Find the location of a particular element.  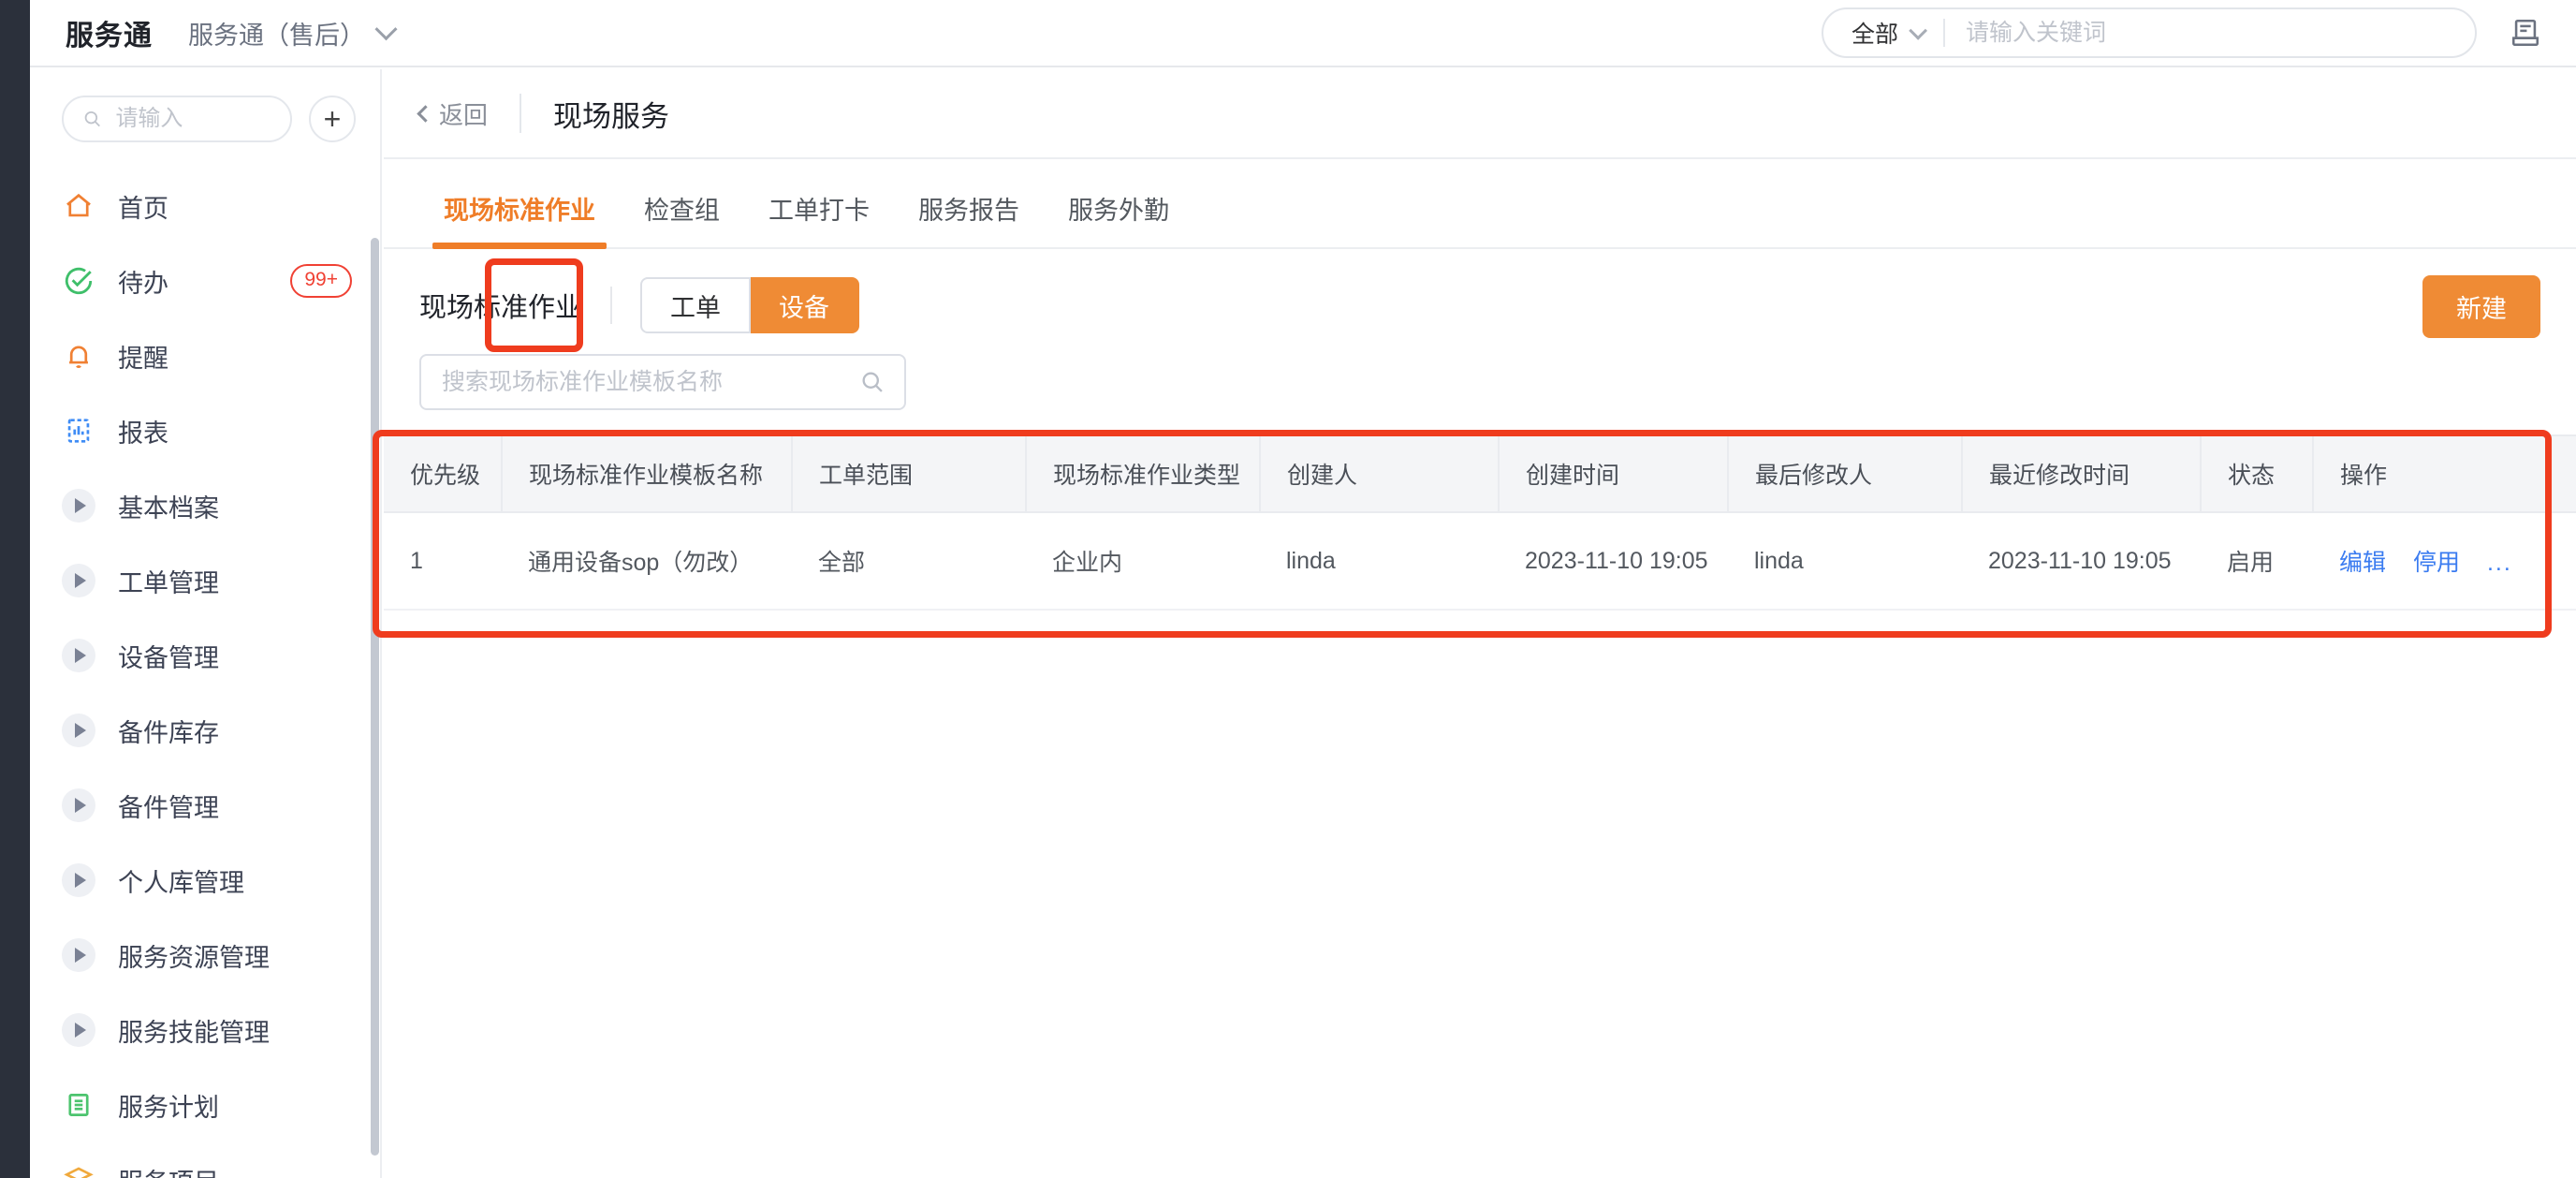

top-header-right: 全部 is located at coordinates (2184, 32).